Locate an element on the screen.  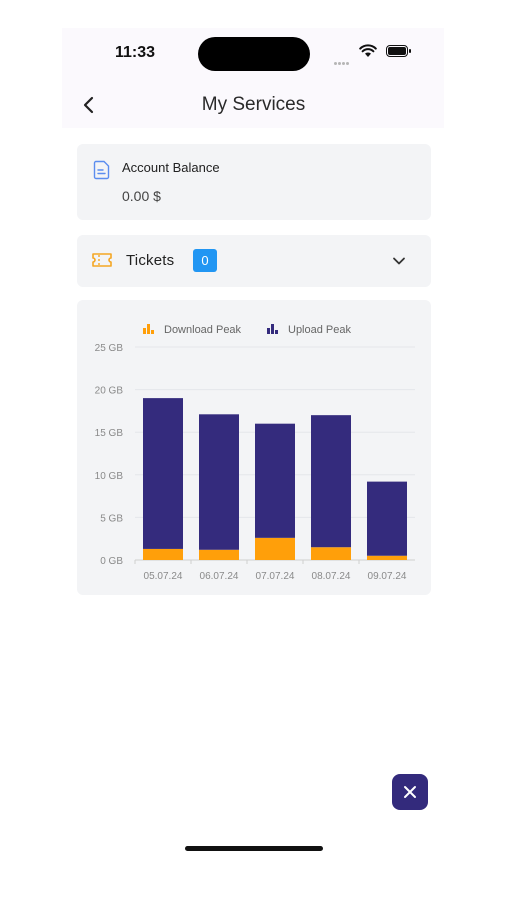
close-button is located at coordinates (410, 792).